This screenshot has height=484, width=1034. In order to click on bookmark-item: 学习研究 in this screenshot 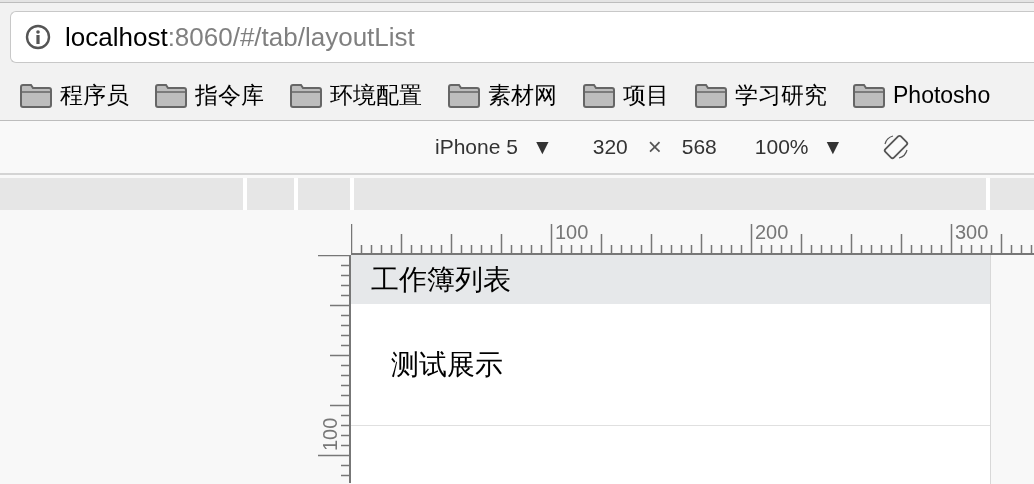, I will do `click(761, 95)`.